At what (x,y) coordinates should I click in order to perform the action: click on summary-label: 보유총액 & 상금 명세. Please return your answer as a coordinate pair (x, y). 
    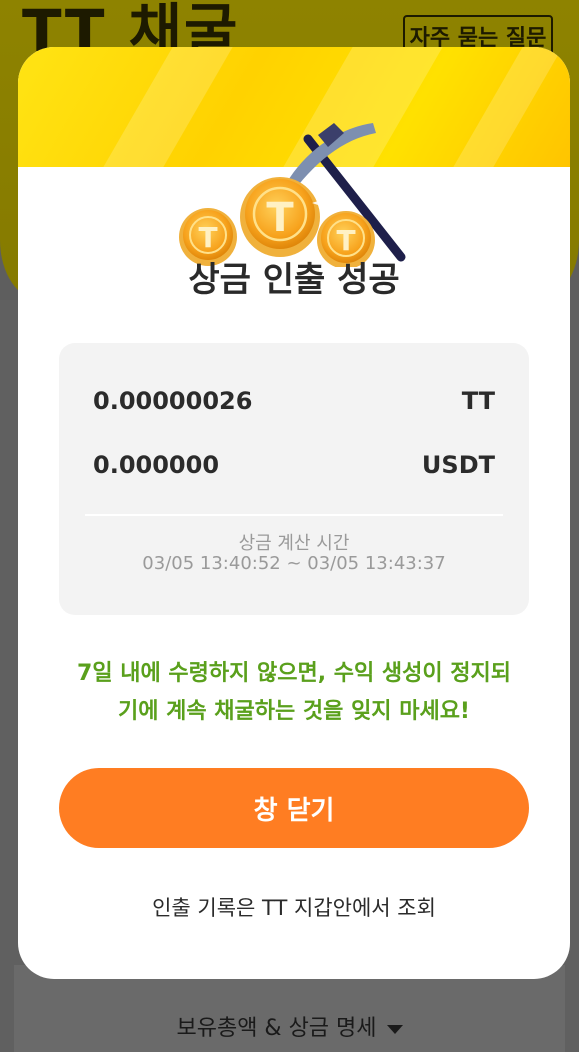
    Looking at the image, I should click on (276, 1028).